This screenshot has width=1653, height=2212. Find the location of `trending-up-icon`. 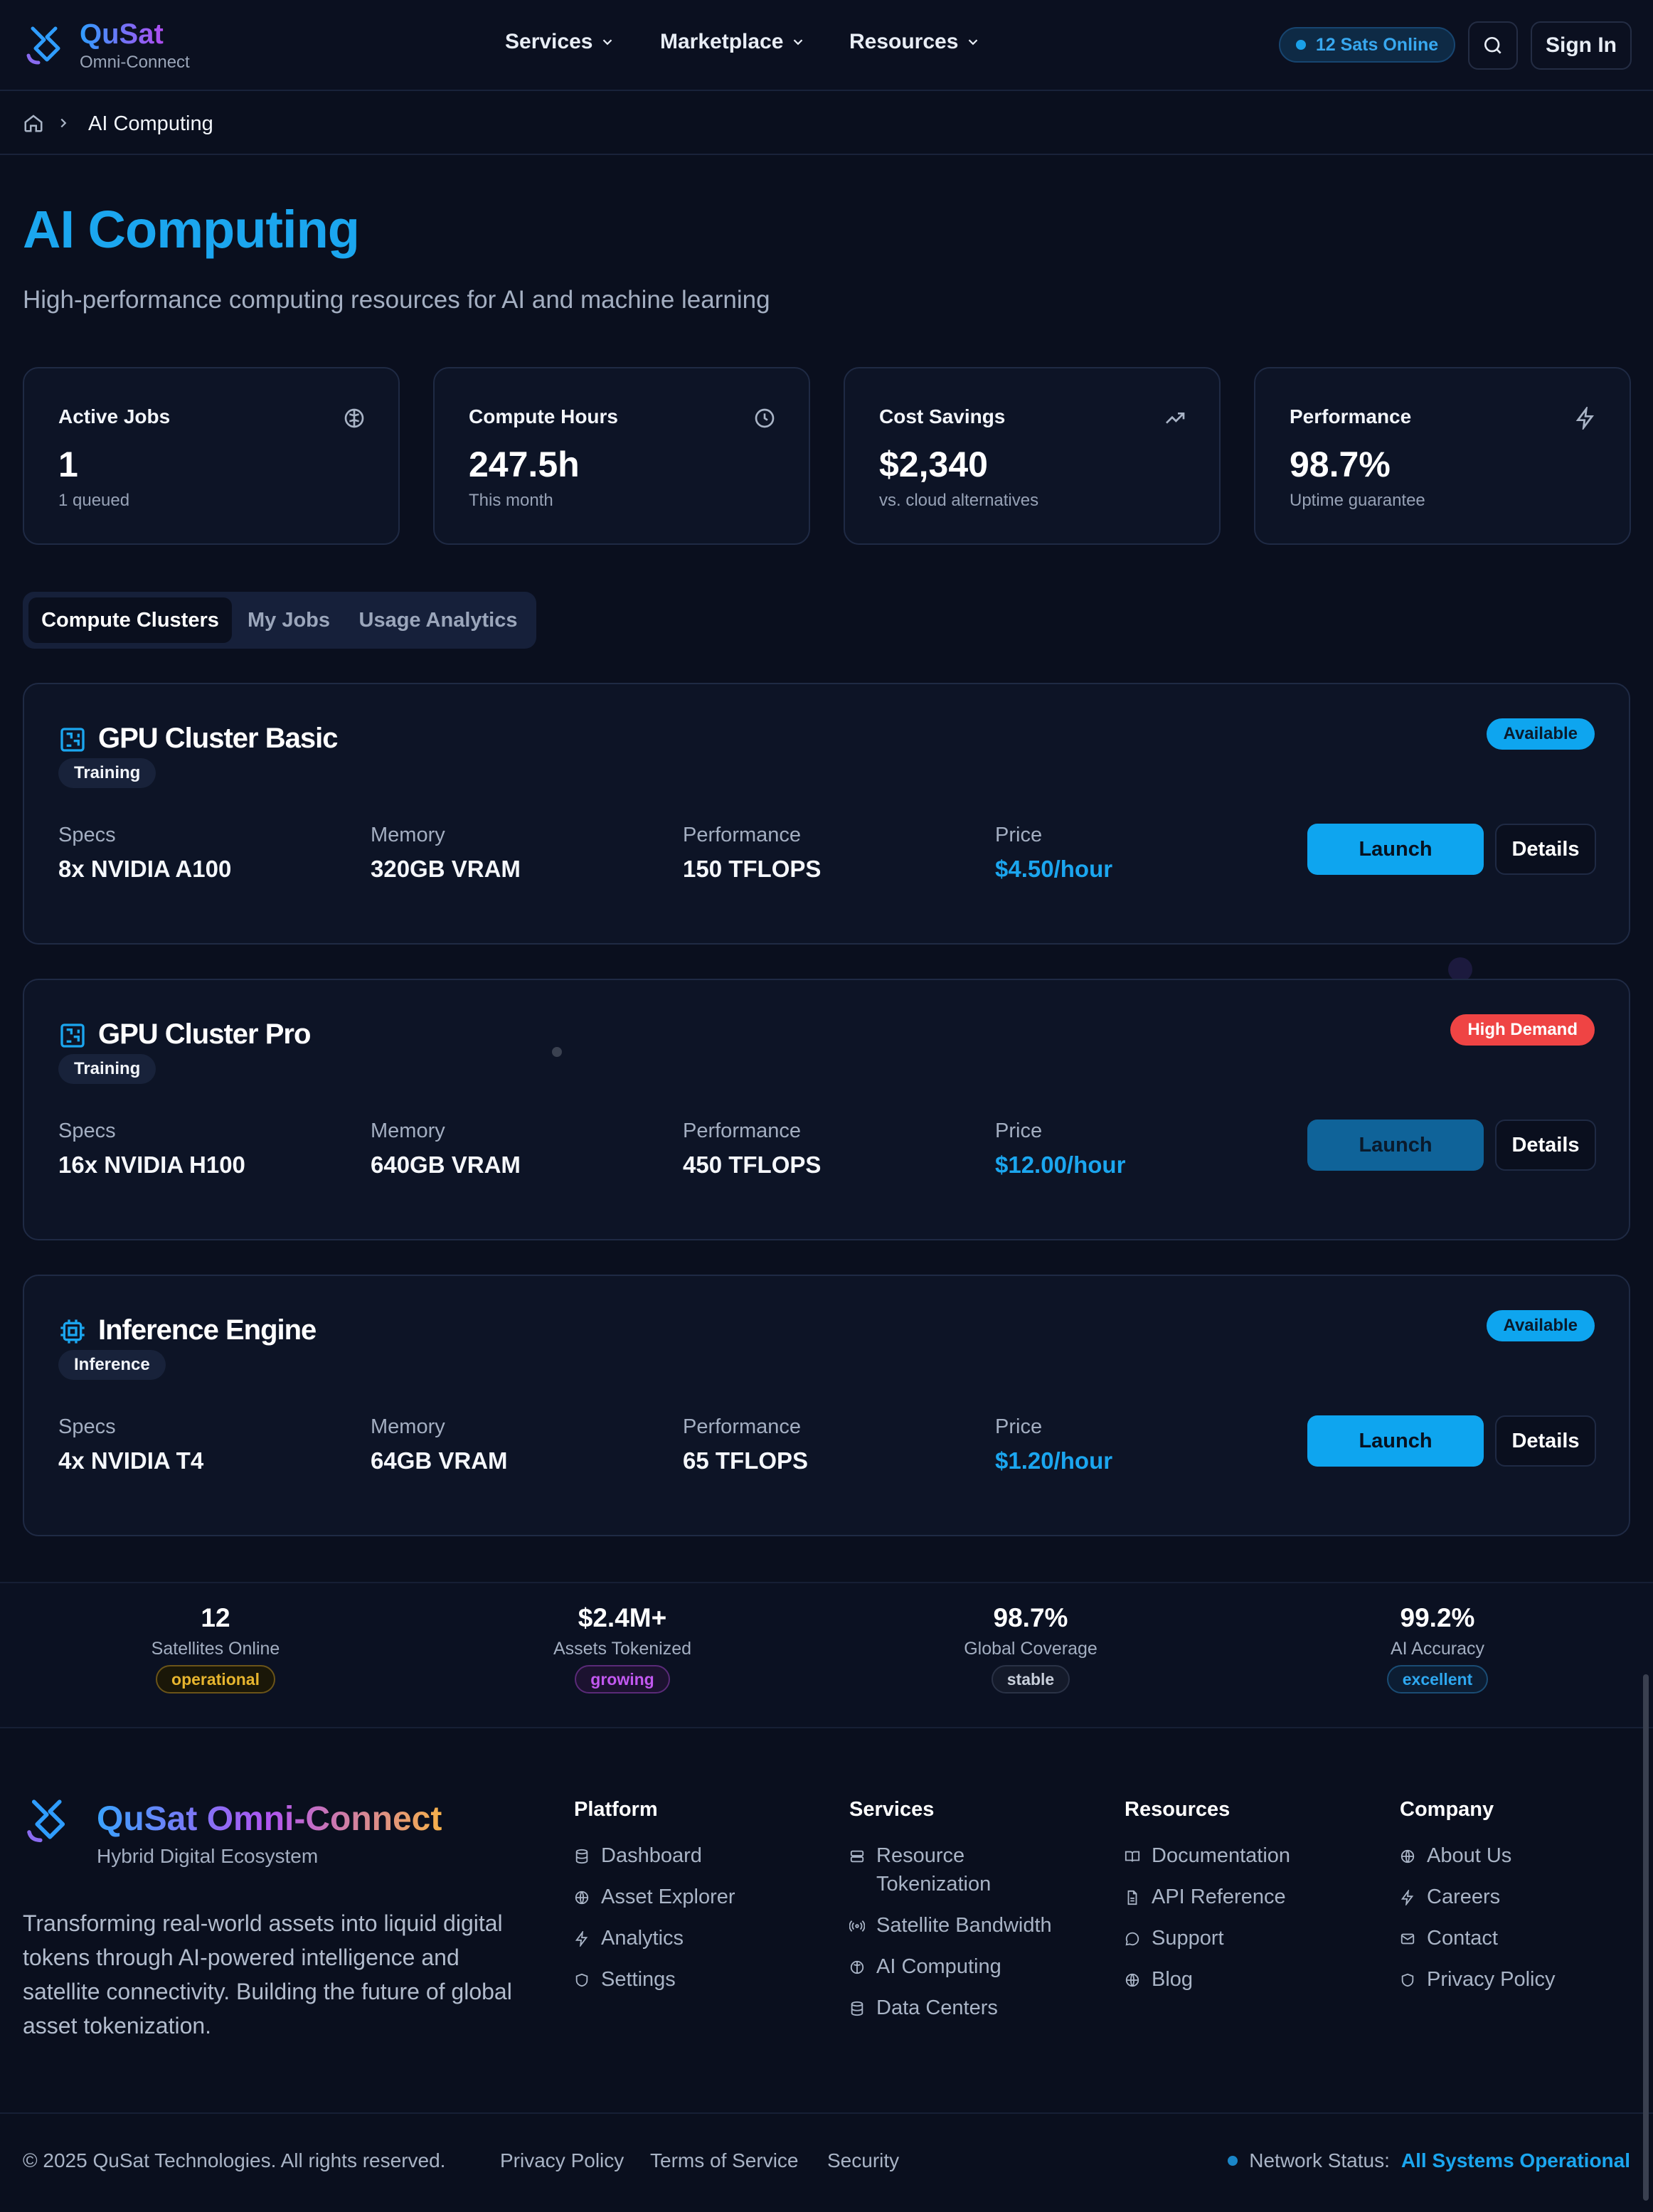

trending-up-icon is located at coordinates (1175, 418).